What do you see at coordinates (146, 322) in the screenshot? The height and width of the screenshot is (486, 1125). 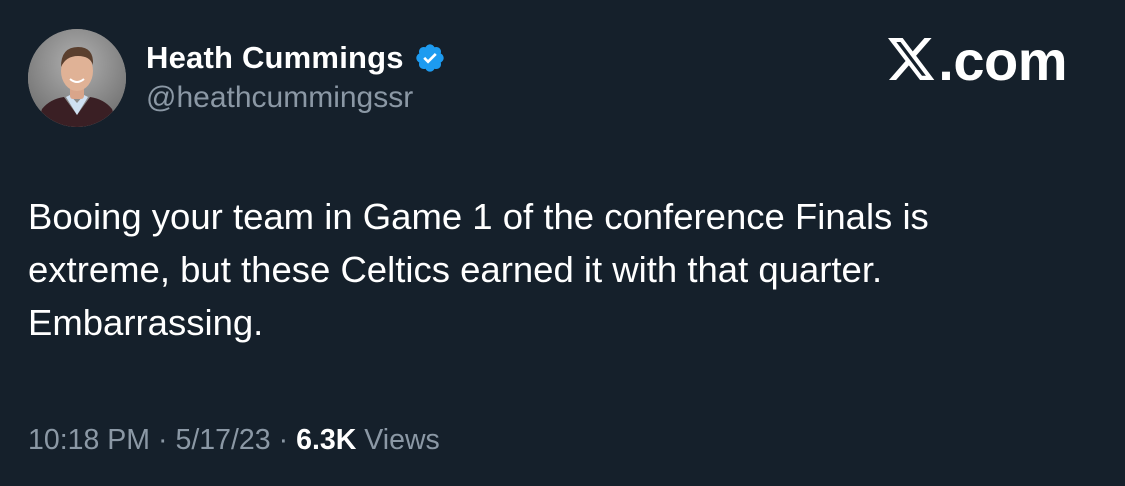 I see `tweet-text-line: Embarrassing.` at bounding box center [146, 322].